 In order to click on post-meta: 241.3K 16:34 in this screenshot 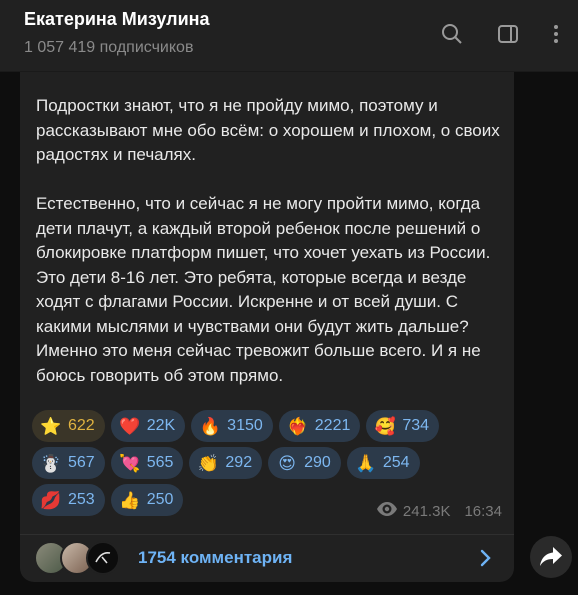, I will do `click(439, 511)`.